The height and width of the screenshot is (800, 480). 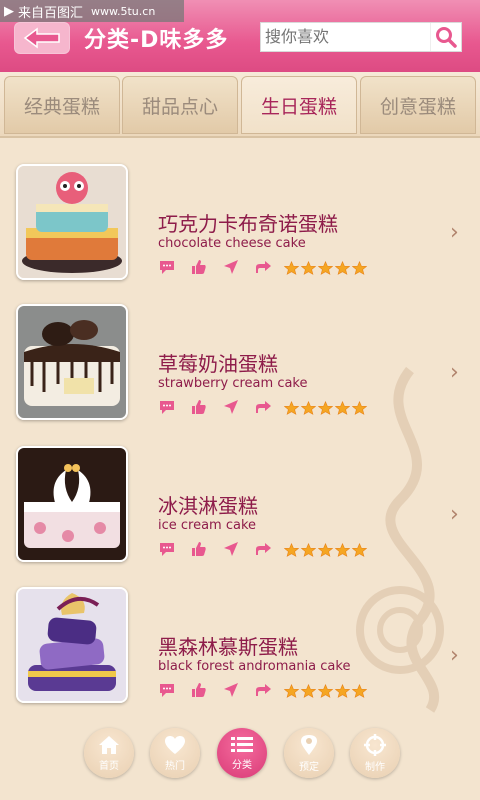 What do you see at coordinates (248, 224) in the screenshot?
I see `cake-name: 巧克力卡布奇诺蛋糕` at bounding box center [248, 224].